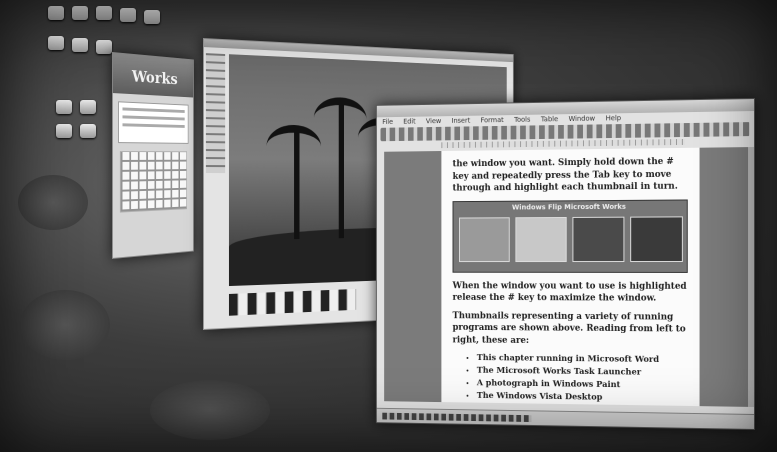 The image size is (777, 452). I want to click on paint-color-palette, so click(292, 302).